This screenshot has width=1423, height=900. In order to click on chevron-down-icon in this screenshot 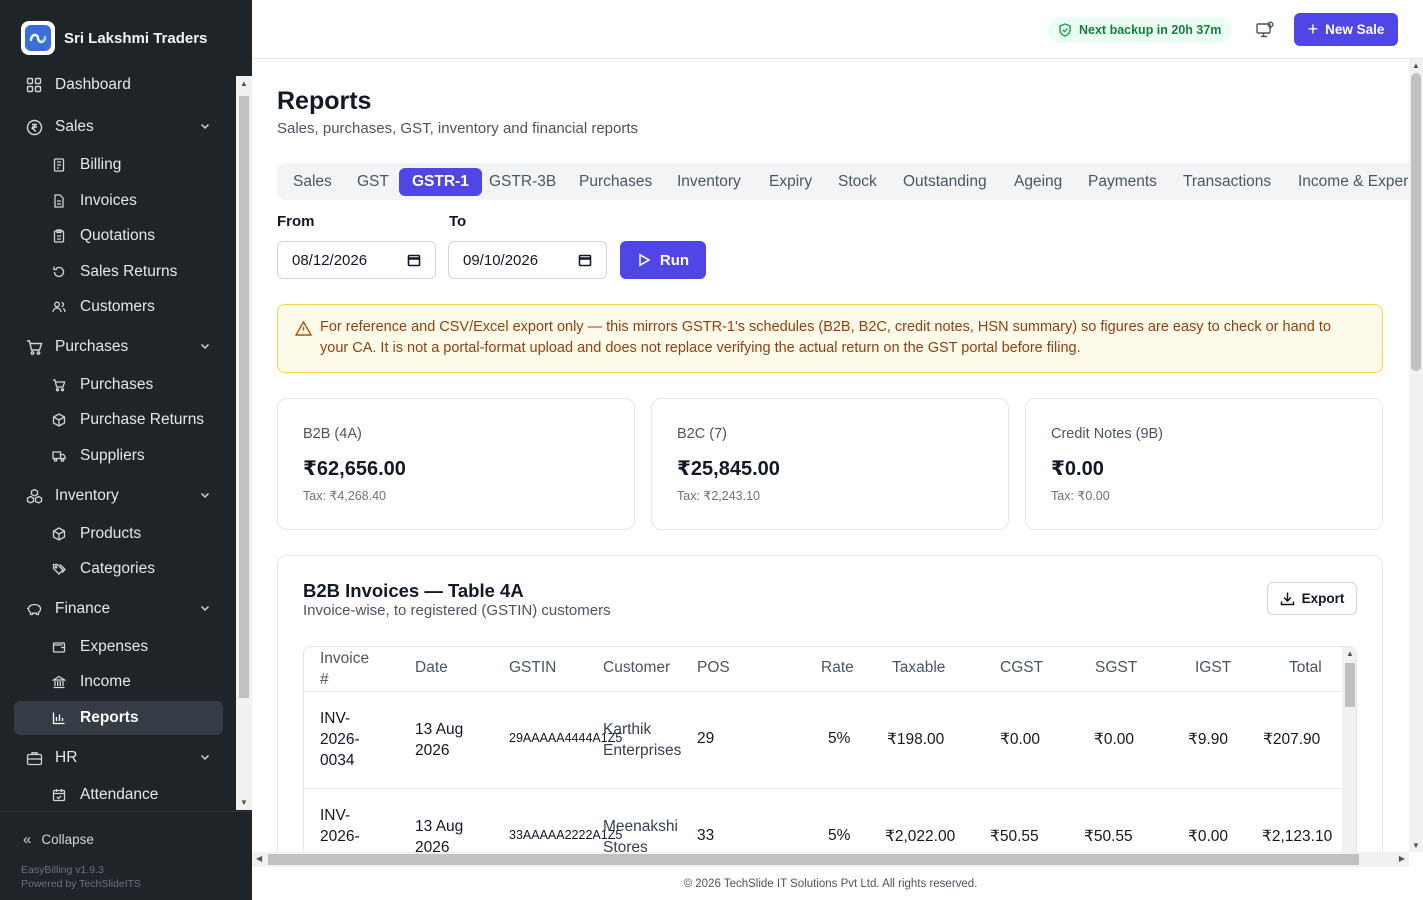, I will do `click(205, 610)`.